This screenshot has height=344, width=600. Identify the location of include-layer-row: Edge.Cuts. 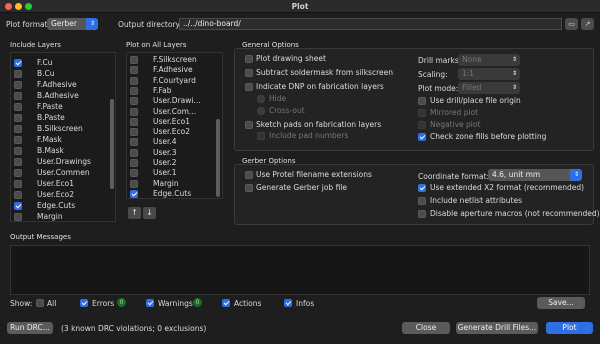
(63, 206).